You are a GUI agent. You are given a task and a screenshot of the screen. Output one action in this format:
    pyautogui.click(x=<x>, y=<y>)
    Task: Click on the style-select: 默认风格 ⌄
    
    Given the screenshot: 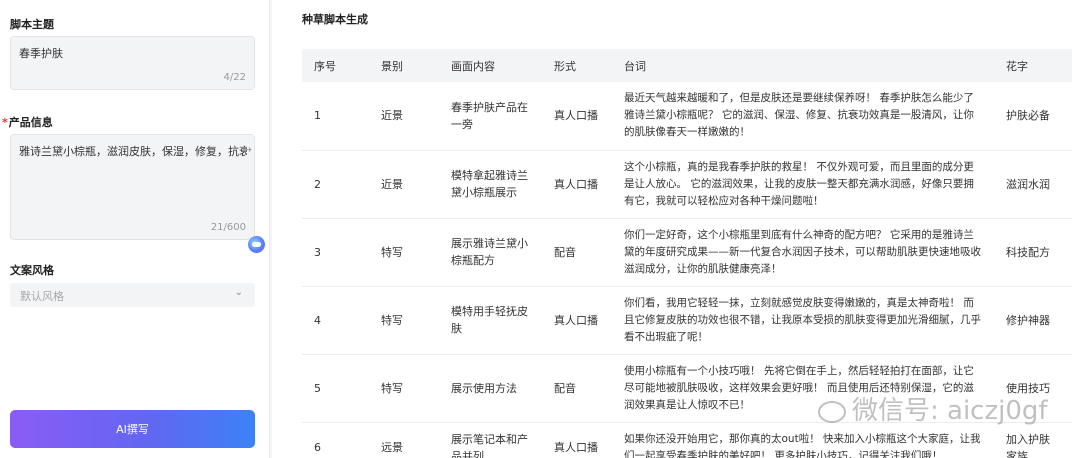 What is the action you would take?
    pyautogui.click(x=132, y=295)
    